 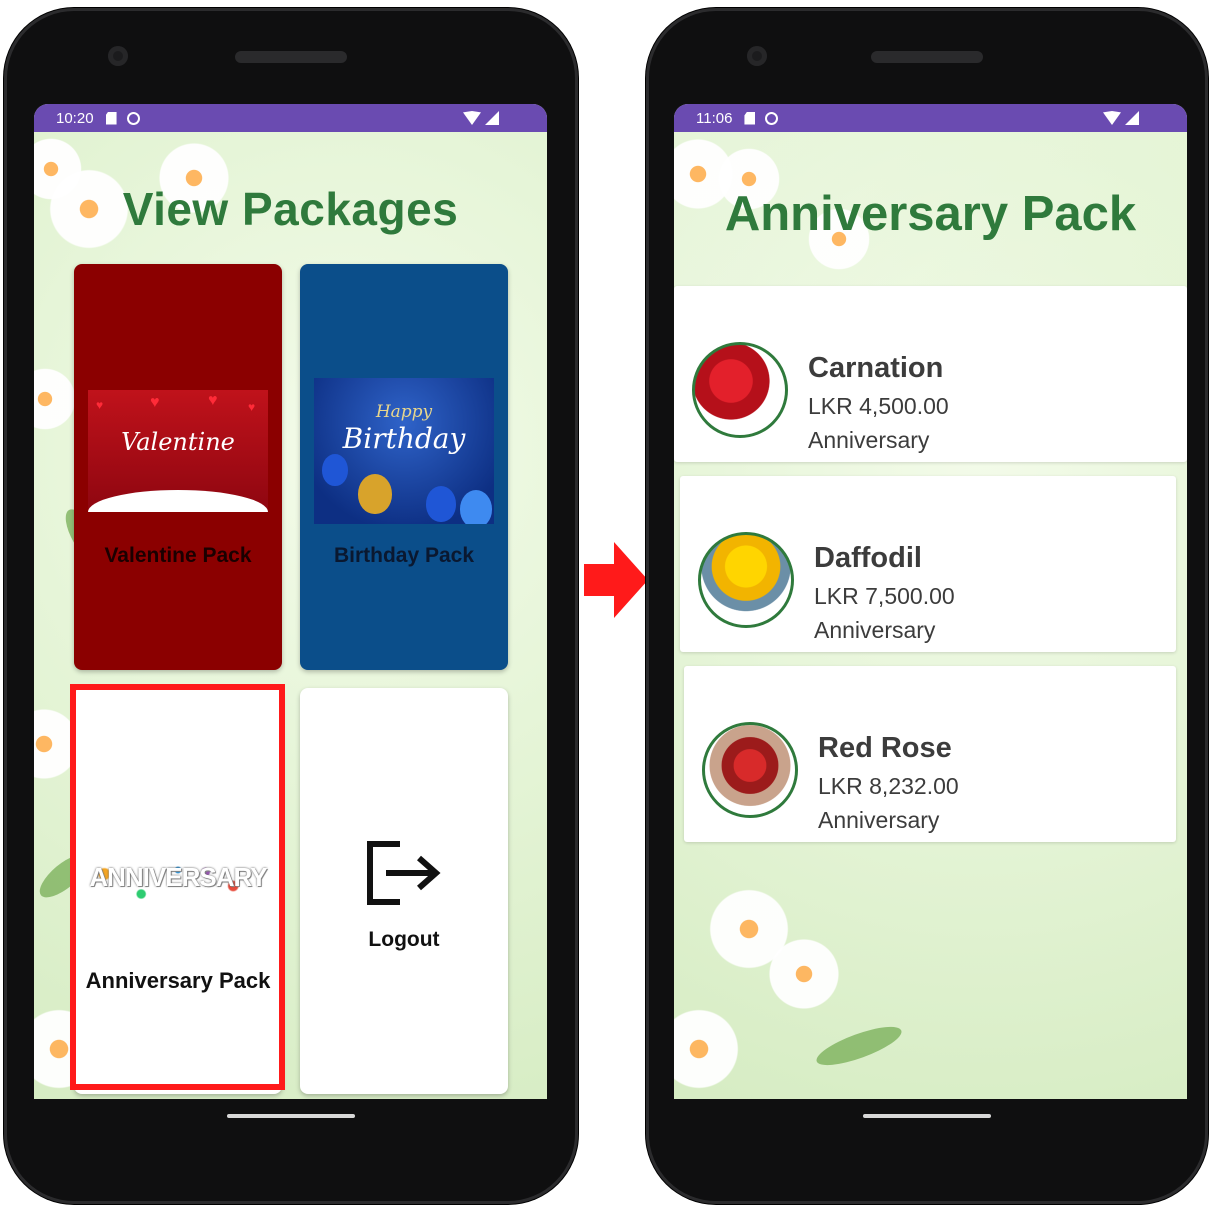 What do you see at coordinates (746, 580) in the screenshot?
I see `daffodil-thumbnail` at bounding box center [746, 580].